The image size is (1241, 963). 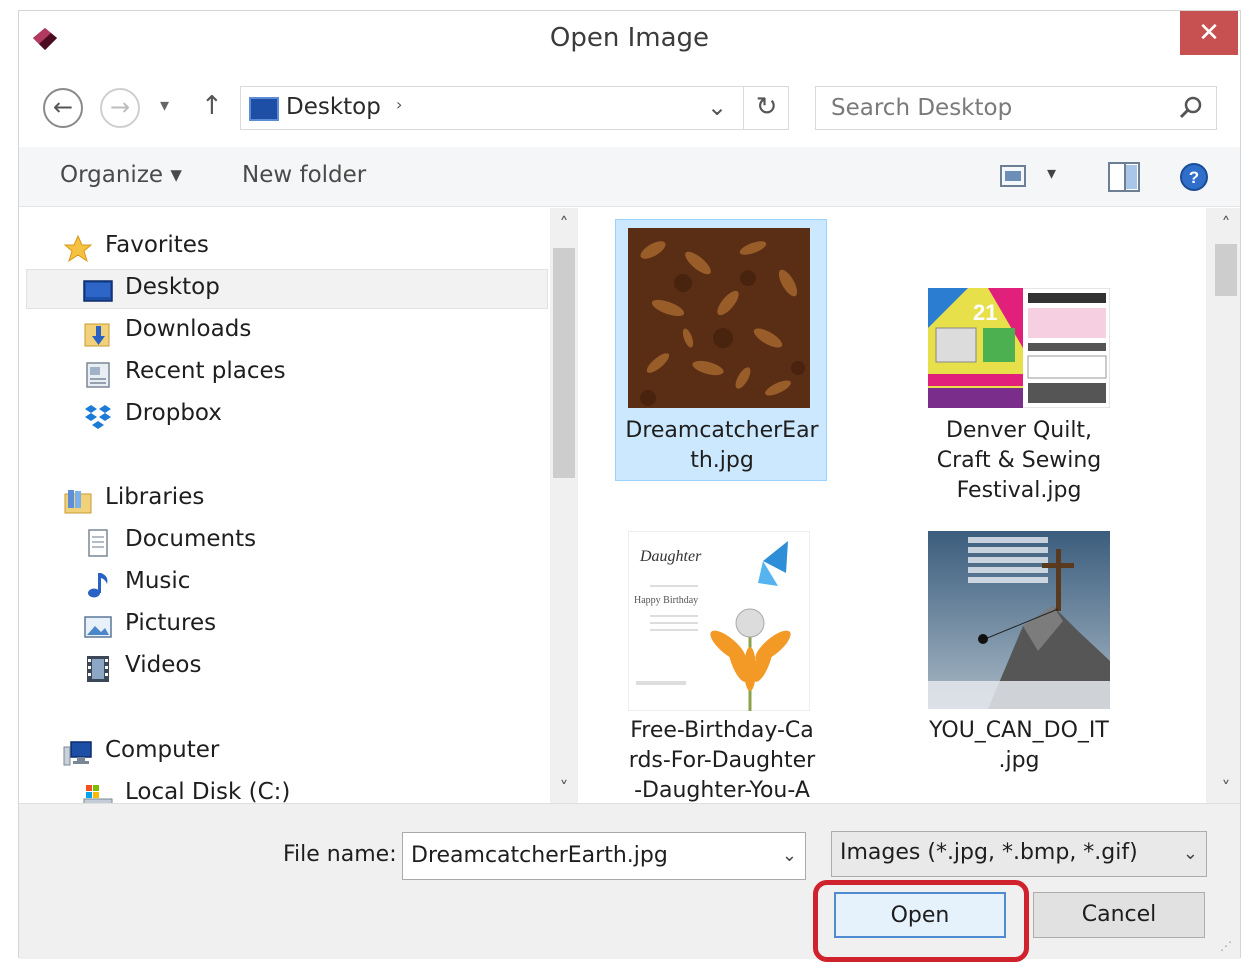 What do you see at coordinates (1124, 177) in the screenshot?
I see `preview-pane-icon` at bounding box center [1124, 177].